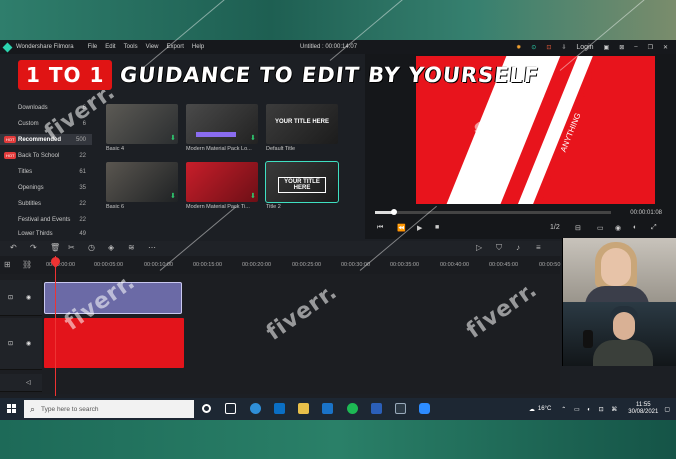 The width and height of the screenshot is (676, 459). I want to click on weather-temp: 16°C, so click(544, 409).